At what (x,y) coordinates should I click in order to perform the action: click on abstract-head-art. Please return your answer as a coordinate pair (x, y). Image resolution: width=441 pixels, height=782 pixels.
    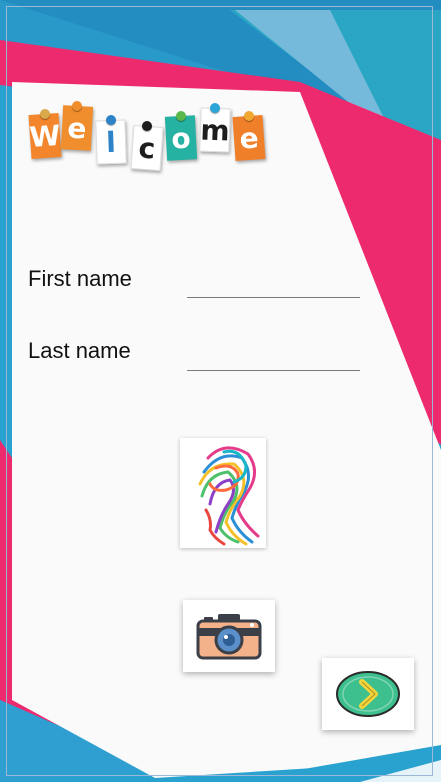
    Looking at the image, I should click on (229, 496).